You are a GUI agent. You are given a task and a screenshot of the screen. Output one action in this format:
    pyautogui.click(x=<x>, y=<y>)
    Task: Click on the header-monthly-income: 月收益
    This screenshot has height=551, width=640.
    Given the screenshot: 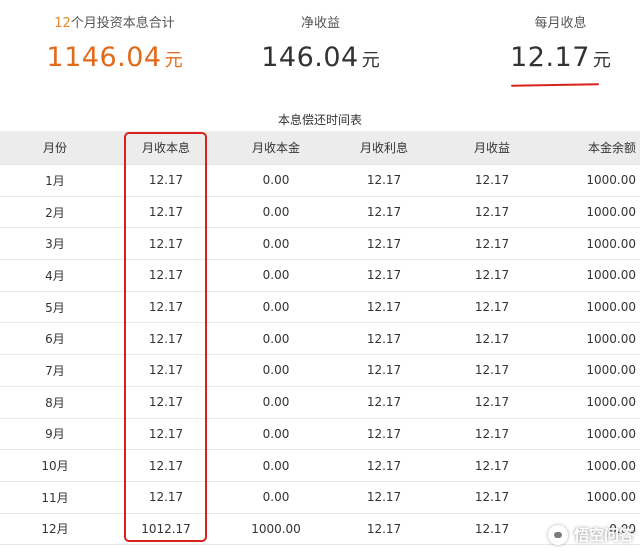 What is the action you would take?
    pyautogui.click(x=492, y=148)
    